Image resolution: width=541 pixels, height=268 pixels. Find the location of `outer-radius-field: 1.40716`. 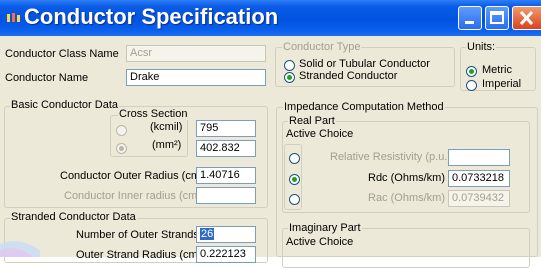

outer-radius-field: 1.40716 is located at coordinates (226, 175).